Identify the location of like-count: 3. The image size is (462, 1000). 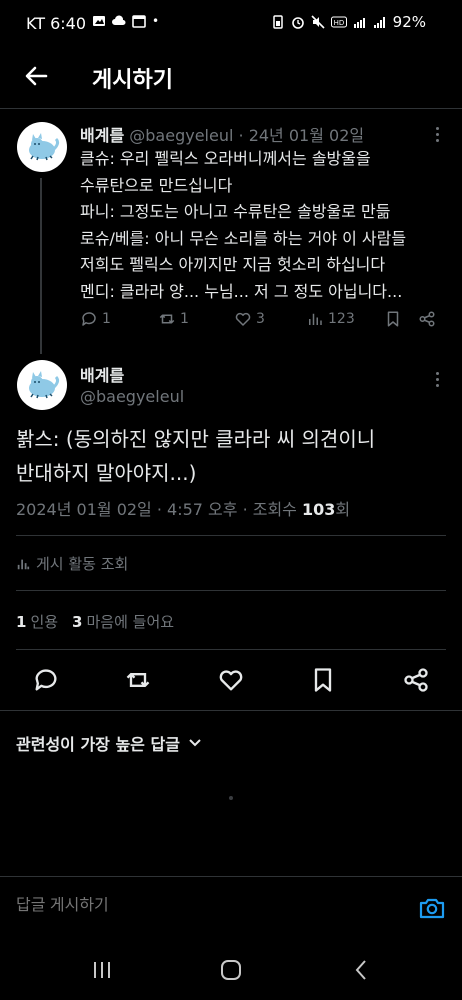
(260, 319).